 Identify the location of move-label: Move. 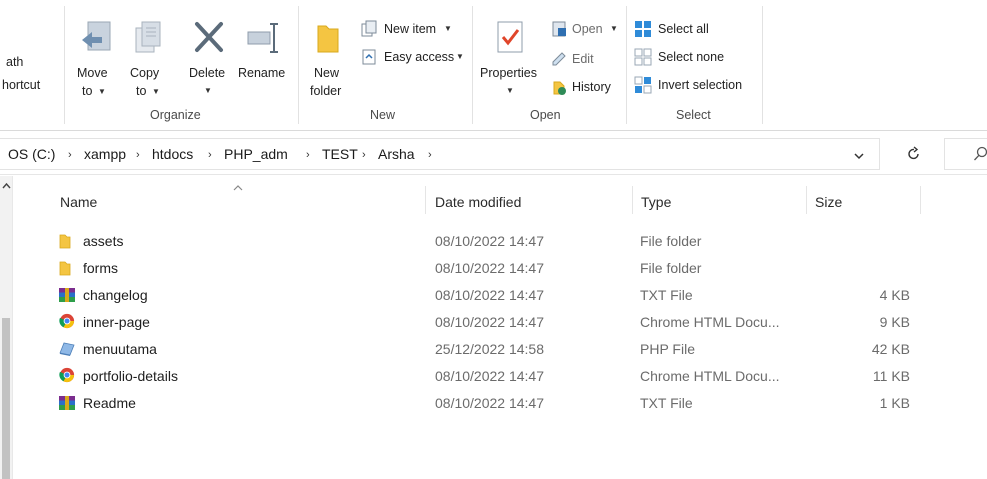
(92, 73).